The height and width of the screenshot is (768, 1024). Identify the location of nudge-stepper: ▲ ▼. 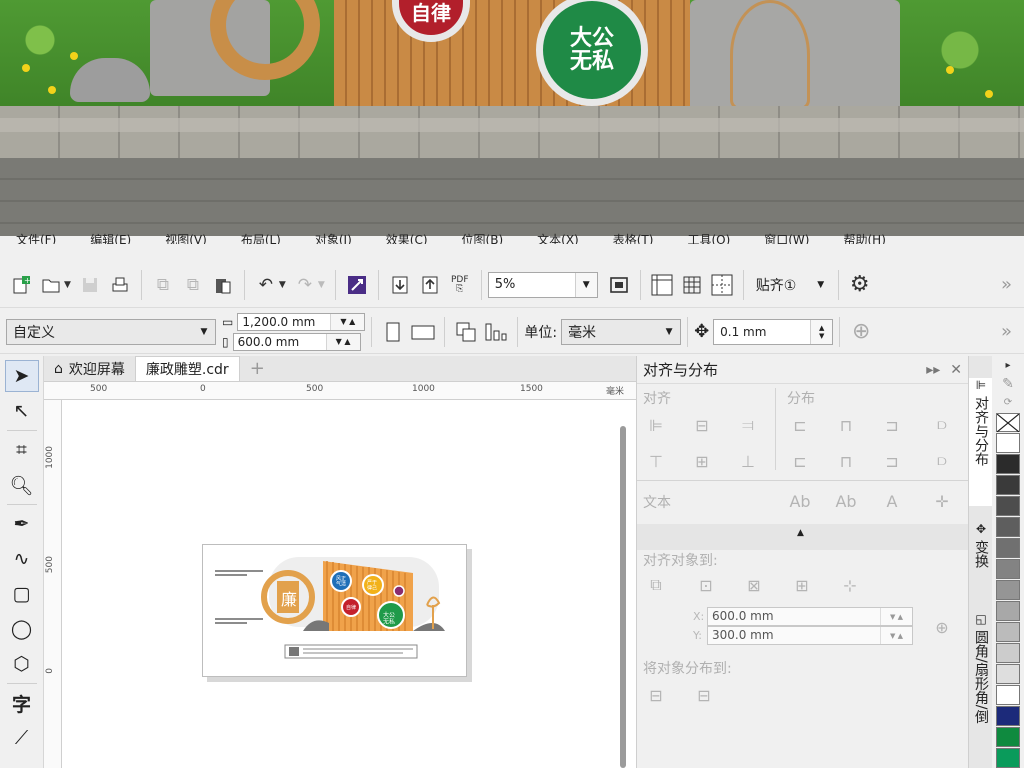
(821, 331).